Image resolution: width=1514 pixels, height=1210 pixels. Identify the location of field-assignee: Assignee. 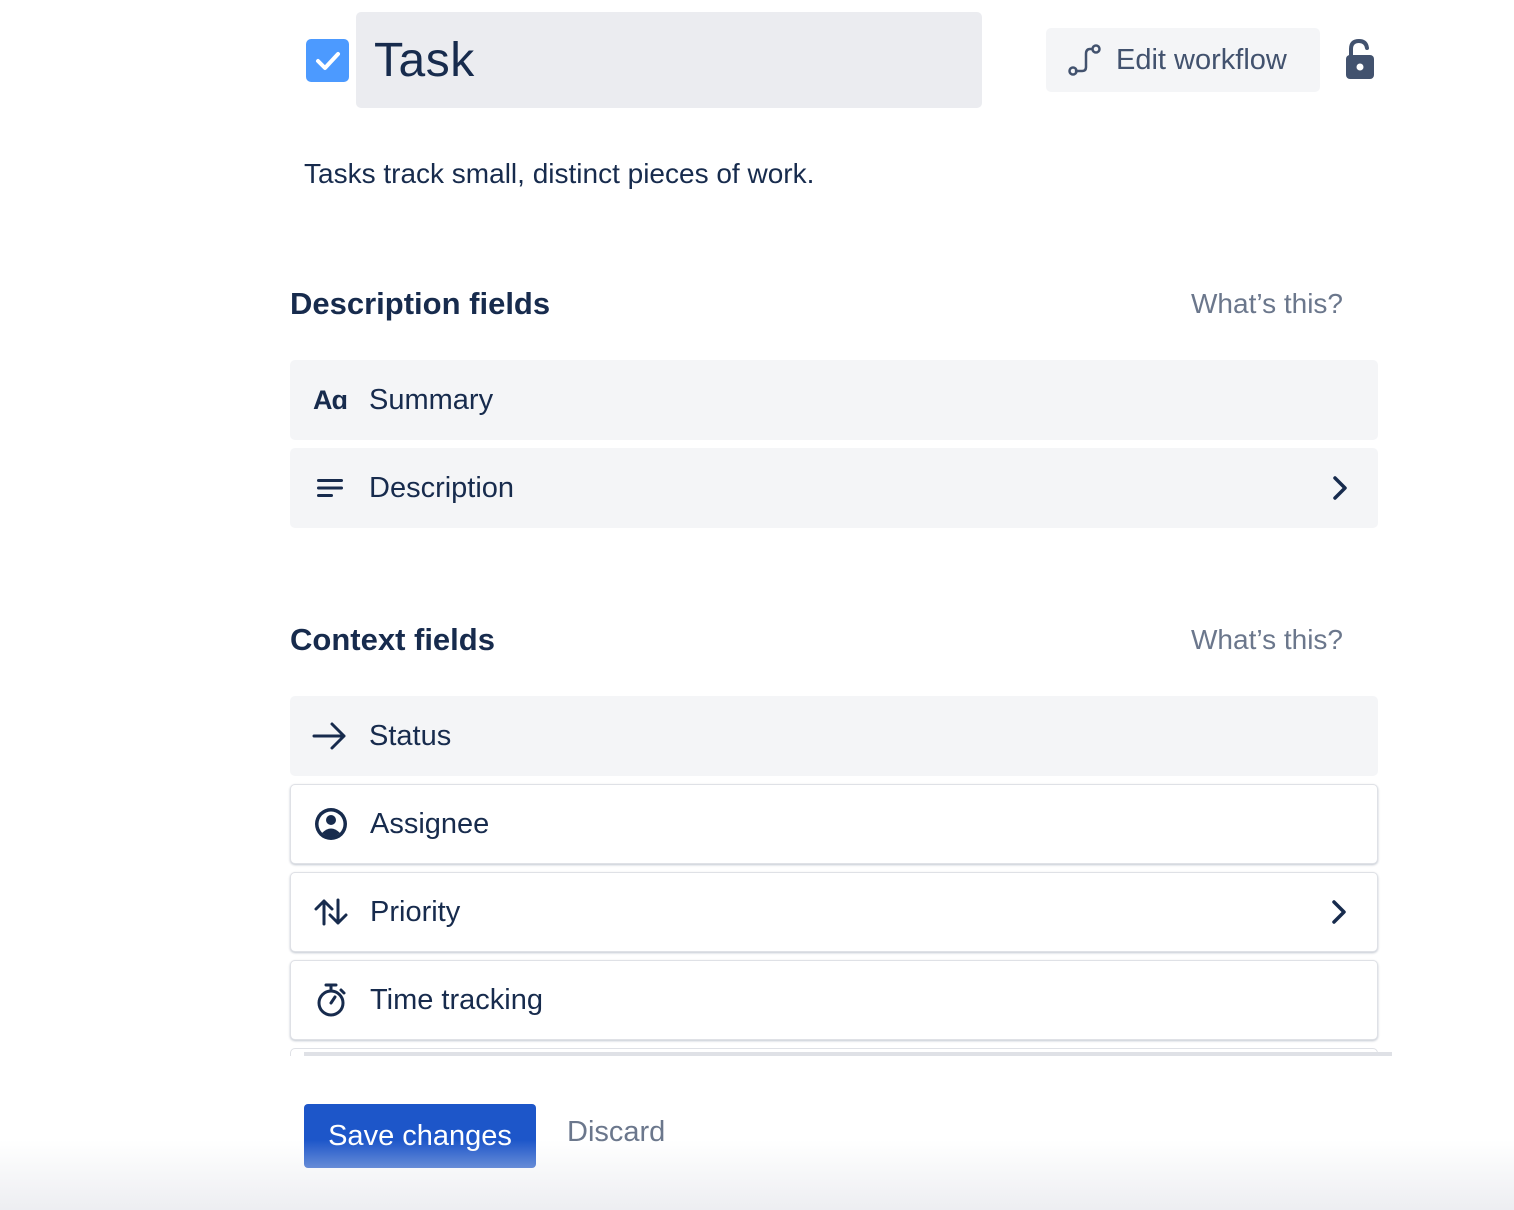
(834, 824).